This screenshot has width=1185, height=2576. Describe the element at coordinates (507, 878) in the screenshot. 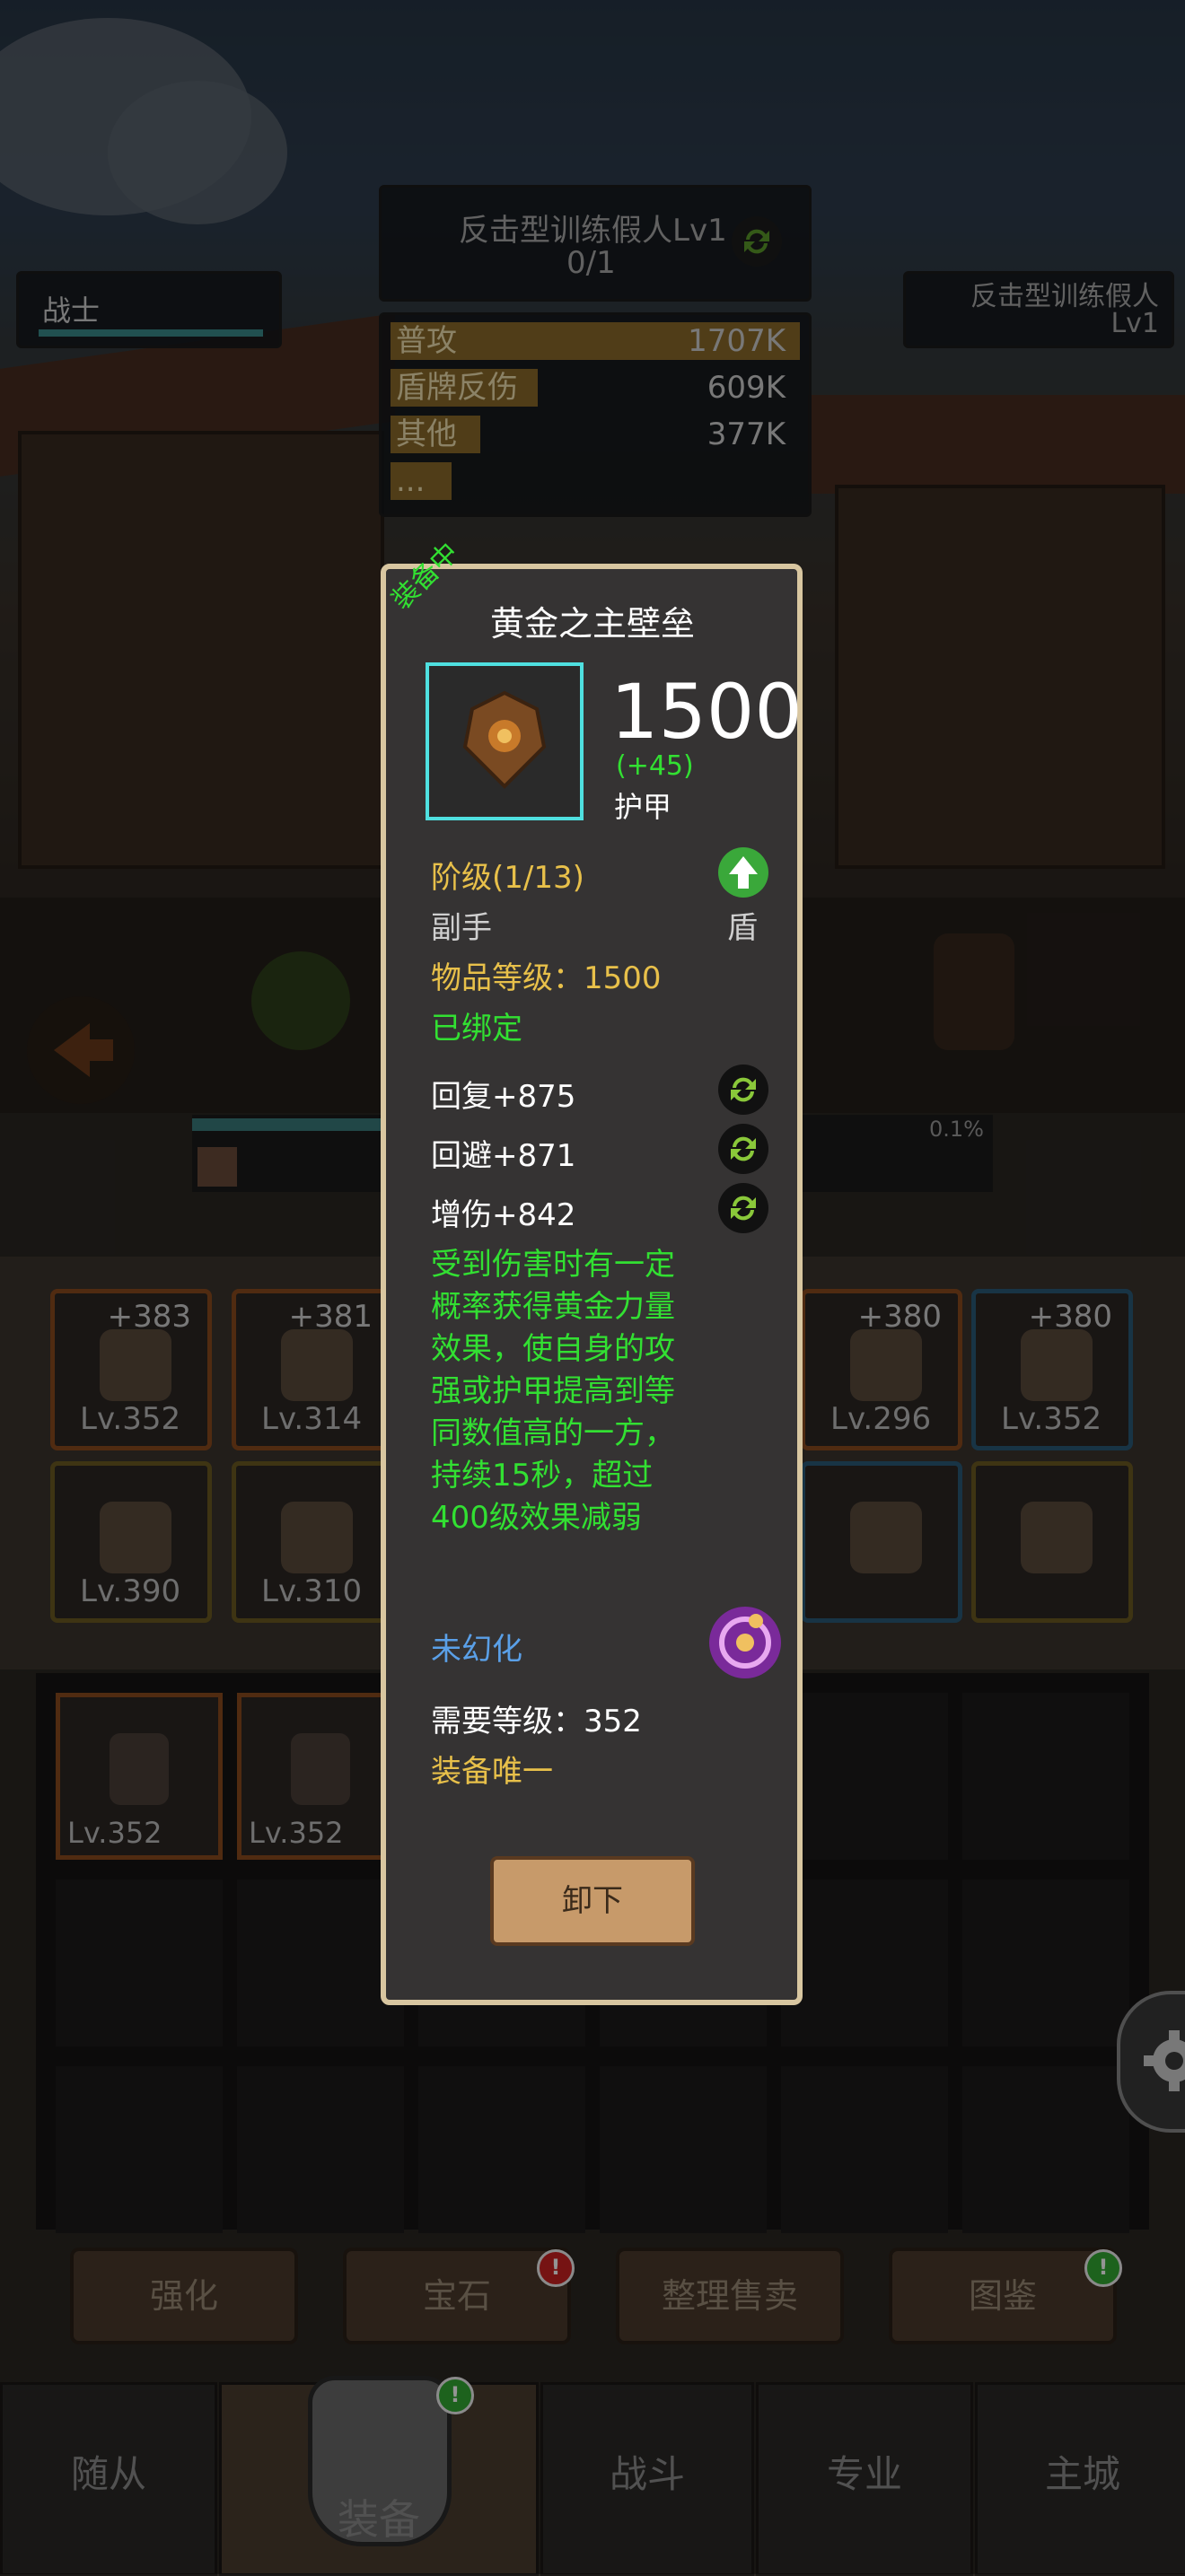

I see `item-tier: 阶级(1/13)` at that location.